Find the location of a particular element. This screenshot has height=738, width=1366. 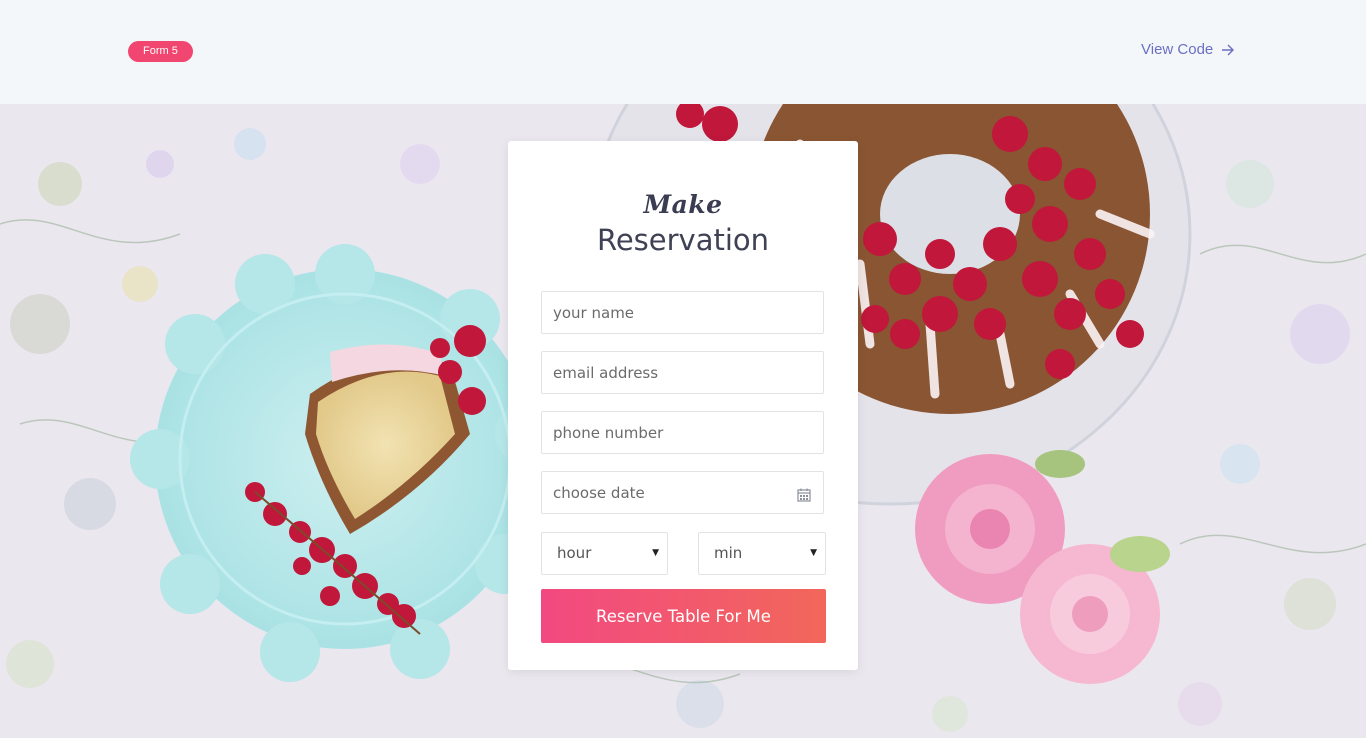

calendar-icon is located at coordinates (804, 495).